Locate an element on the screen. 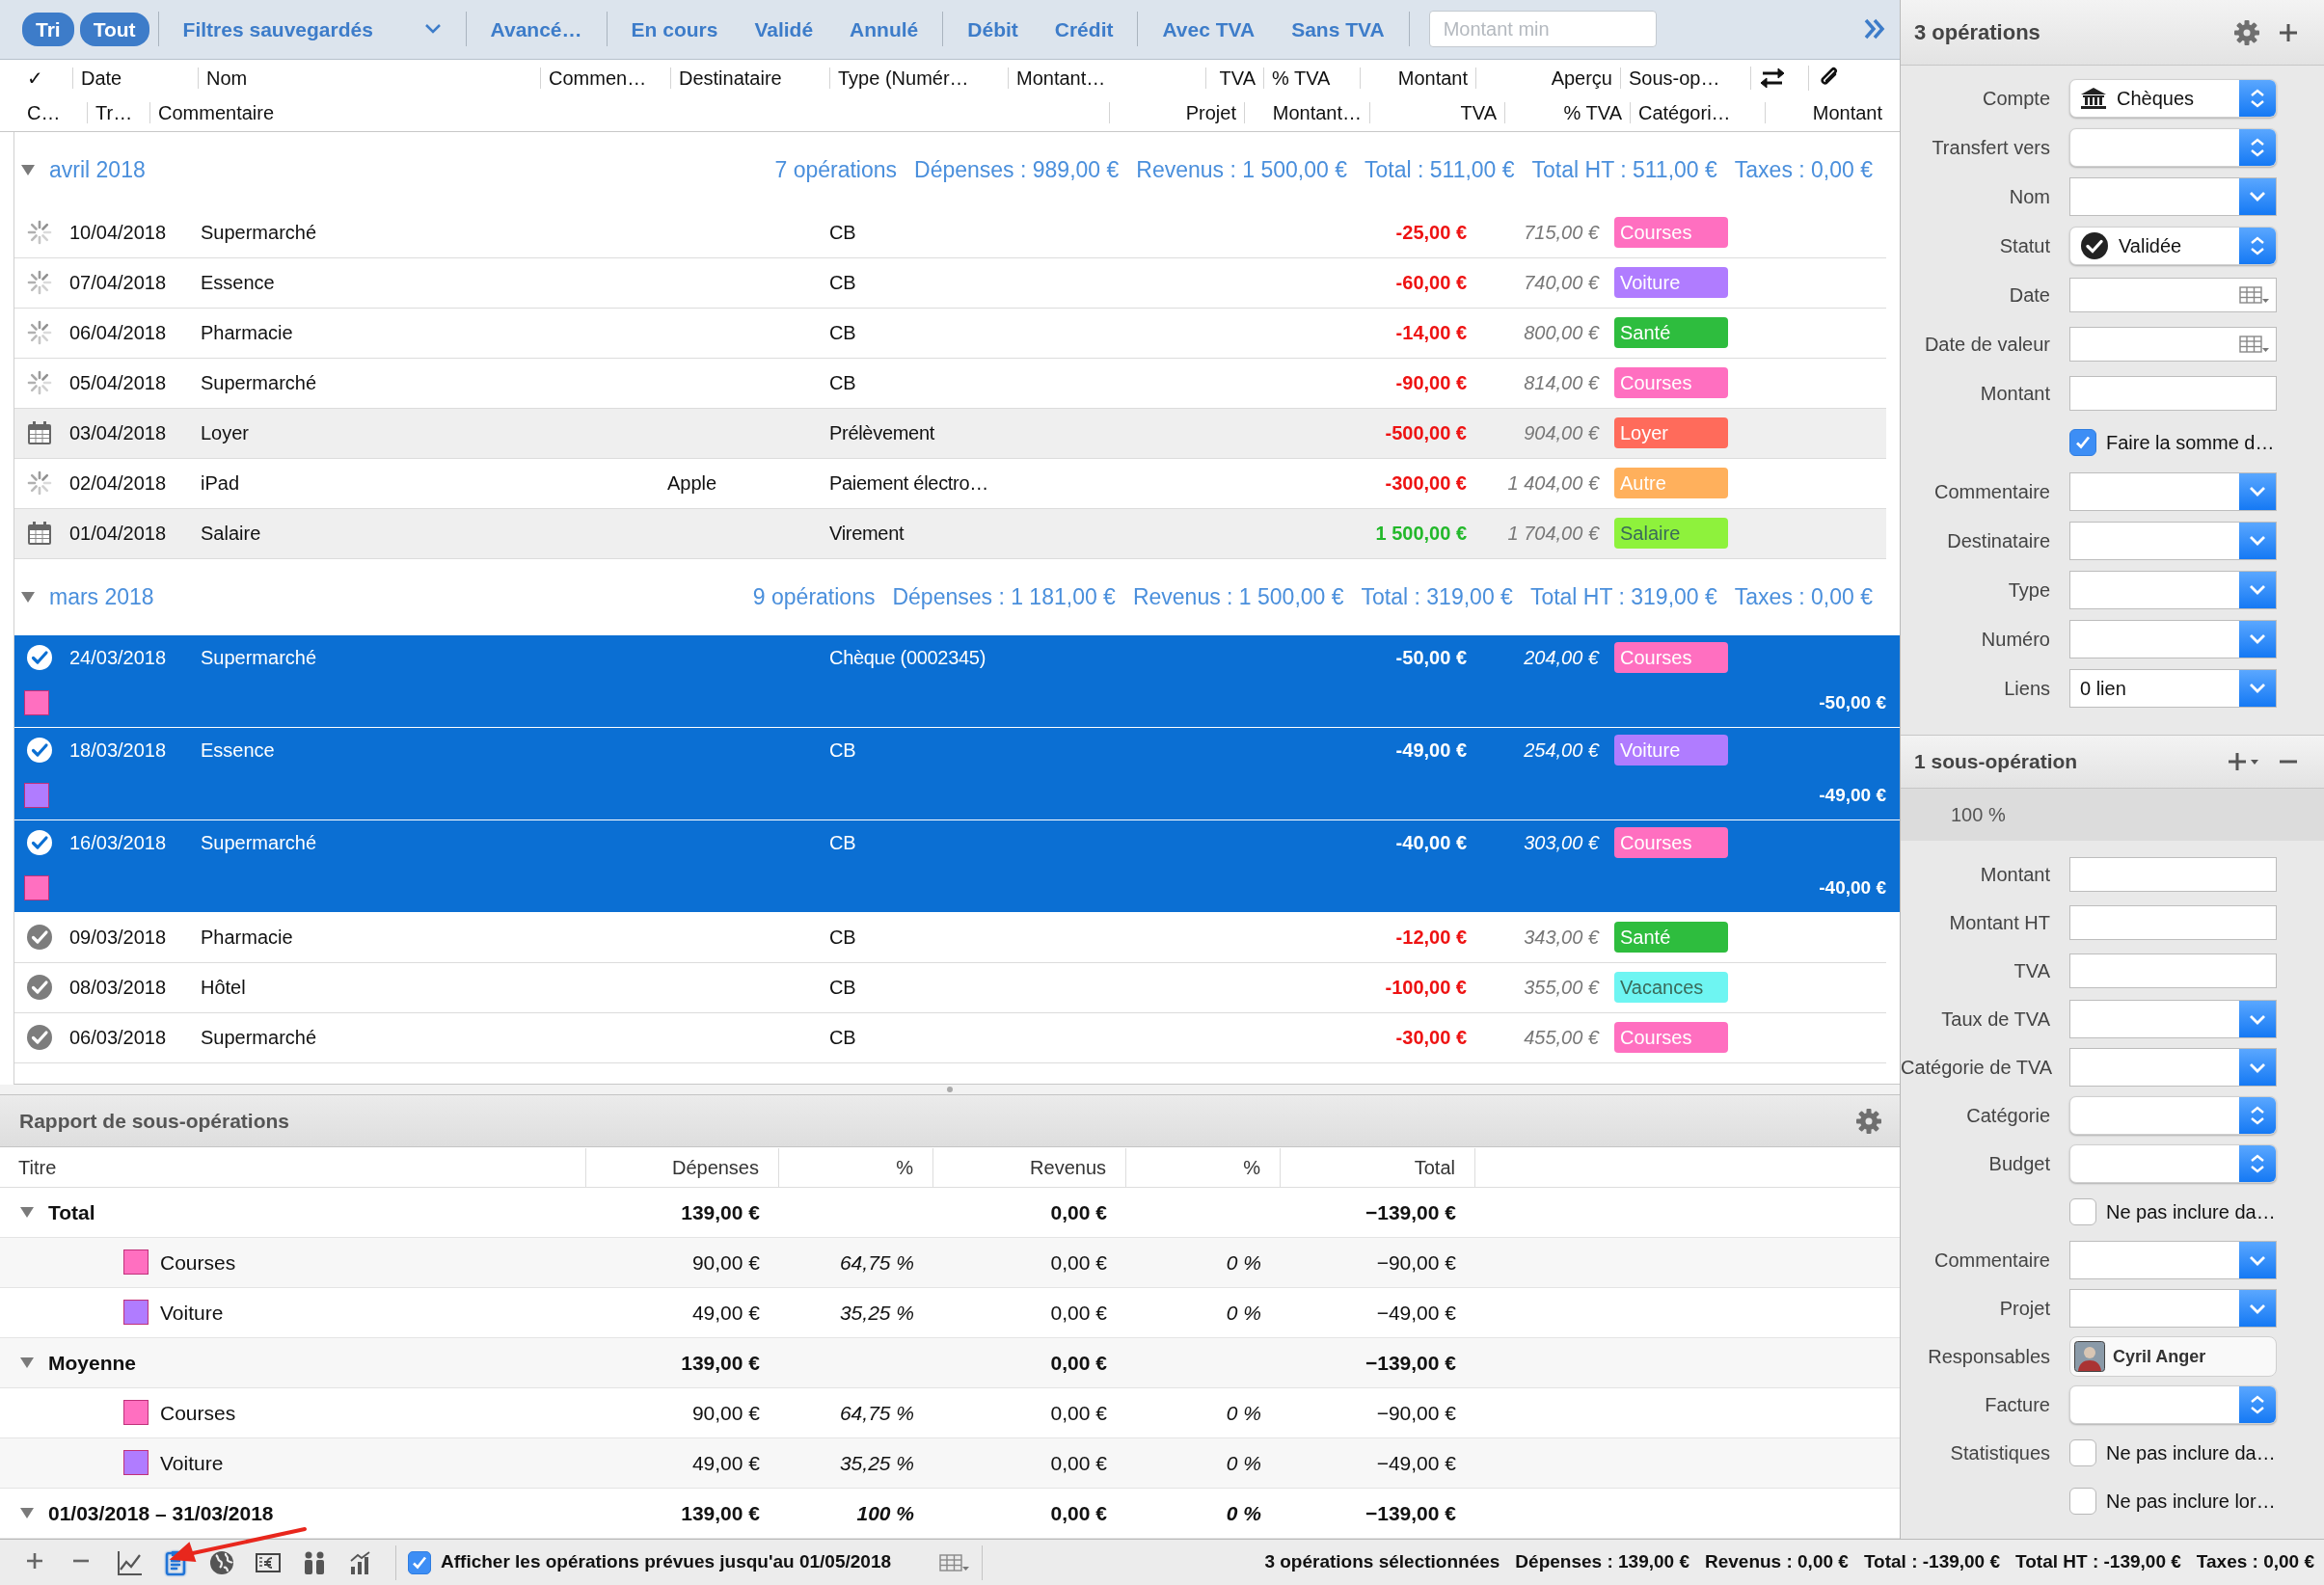  column-header: Dépenses is located at coordinates (682, 1167).